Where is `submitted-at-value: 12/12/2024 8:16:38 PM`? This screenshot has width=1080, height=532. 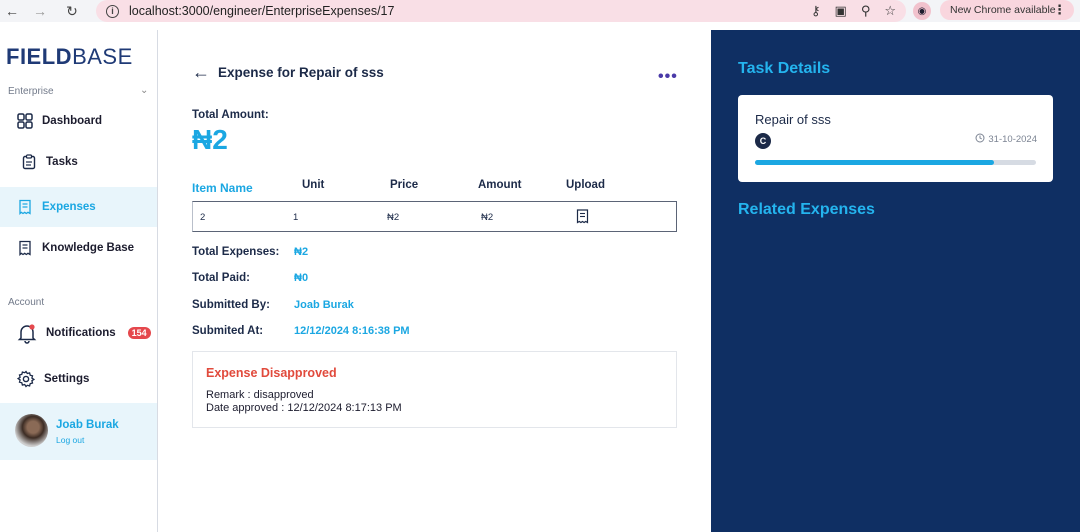
submitted-at-value: 12/12/2024 8:16:38 PM is located at coordinates (352, 331).